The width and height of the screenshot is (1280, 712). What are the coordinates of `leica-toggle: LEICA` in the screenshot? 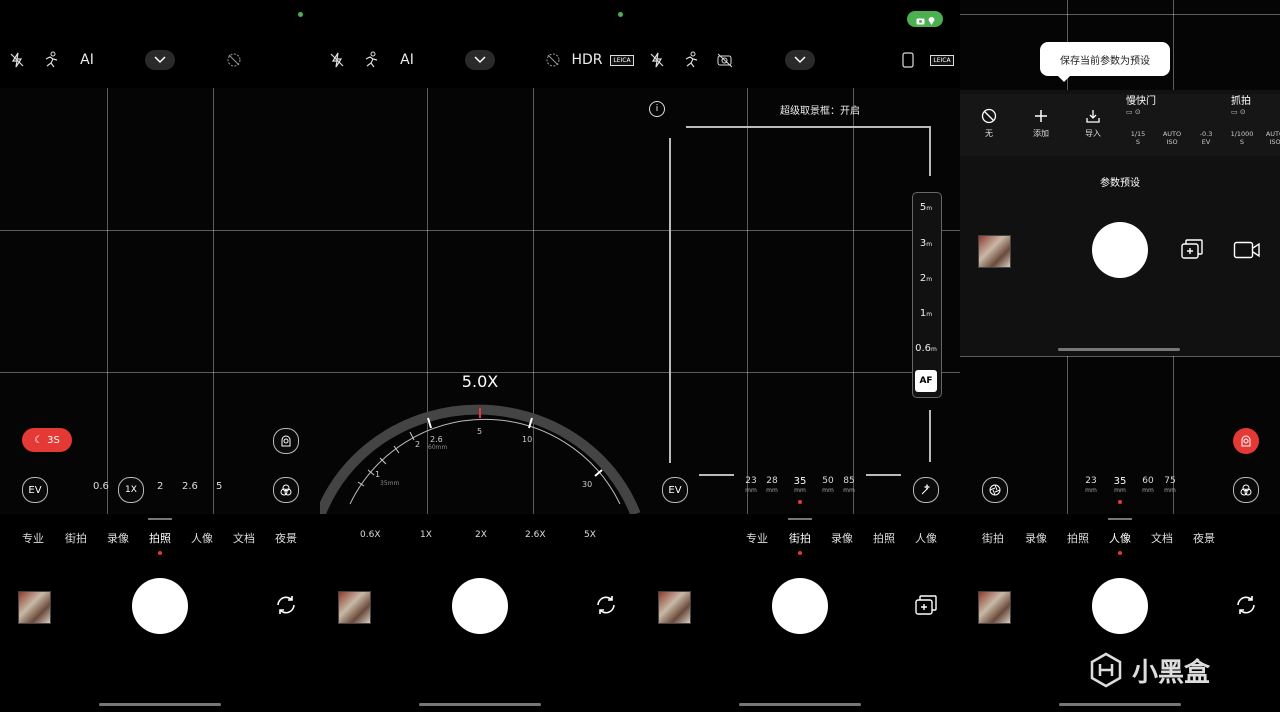 It's located at (942, 60).